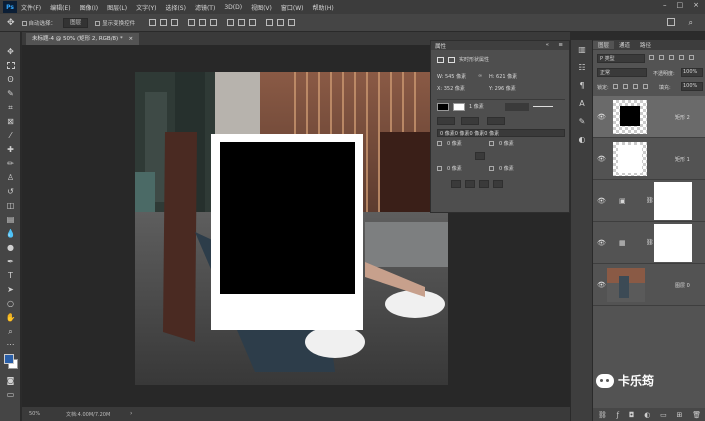 The width and height of the screenshot is (705, 421). Describe the element at coordinates (682, 117) in the screenshot. I see `layer-name: 矩形 2` at that location.